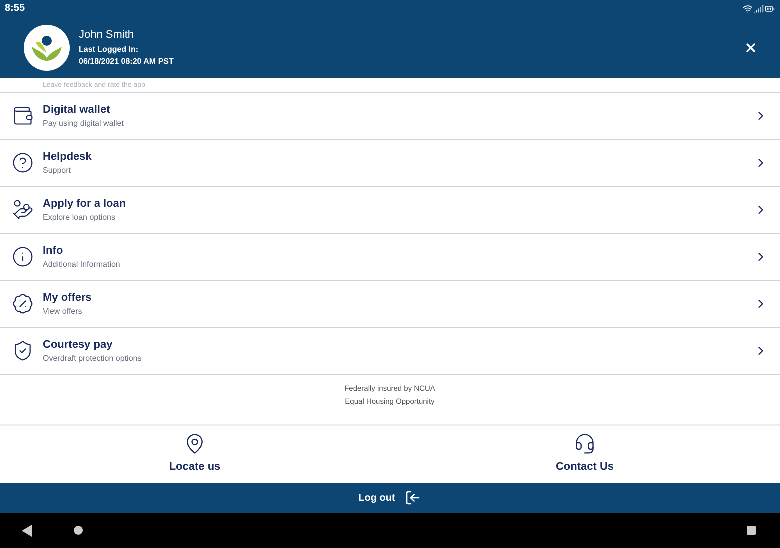  I want to click on menu-item-subtitle: Additional Information, so click(81, 265).